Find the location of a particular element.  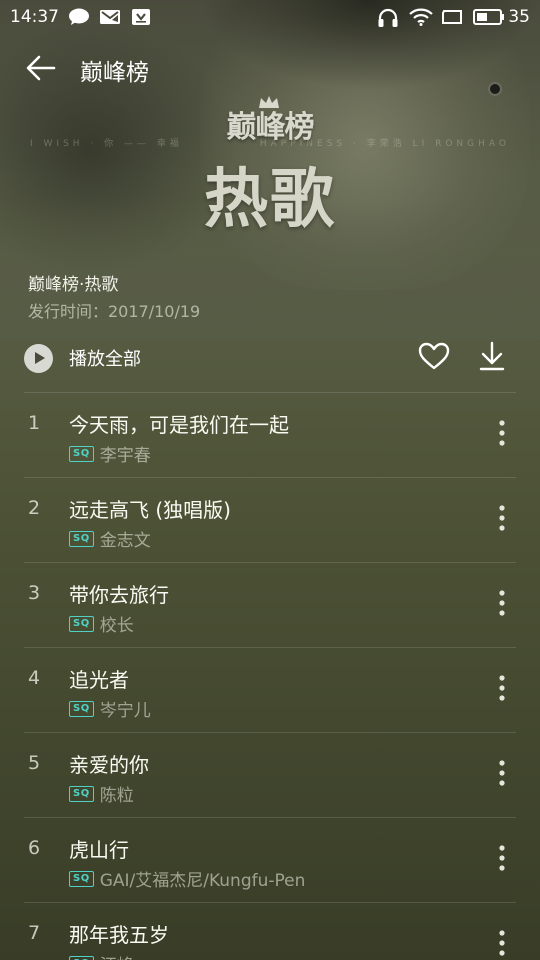

song-artist: 汪峰 is located at coordinates (117, 955).